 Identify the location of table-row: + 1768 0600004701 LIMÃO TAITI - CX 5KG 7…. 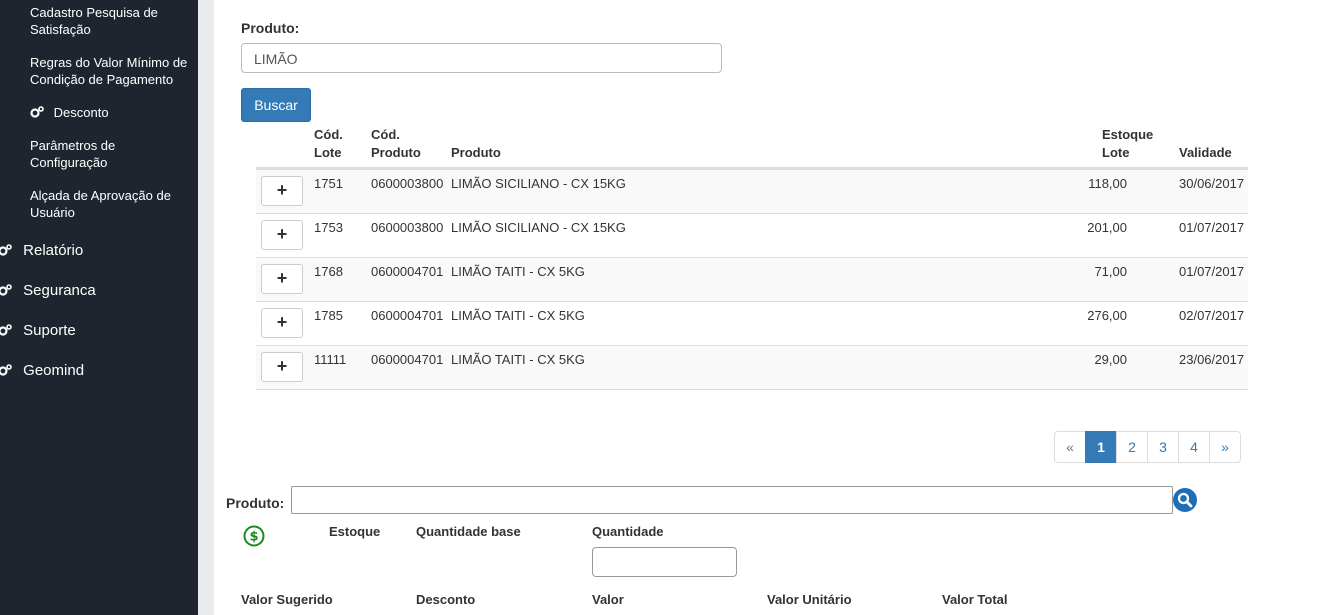
(752, 279).